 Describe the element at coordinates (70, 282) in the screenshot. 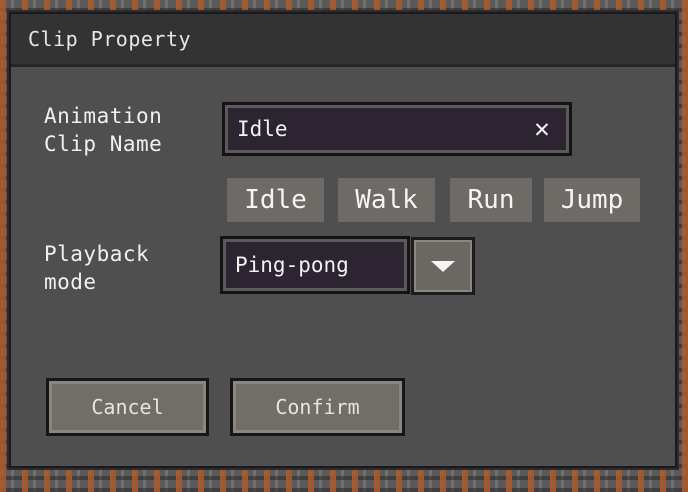

I see `playback-mode-label-line2: mode` at that location.